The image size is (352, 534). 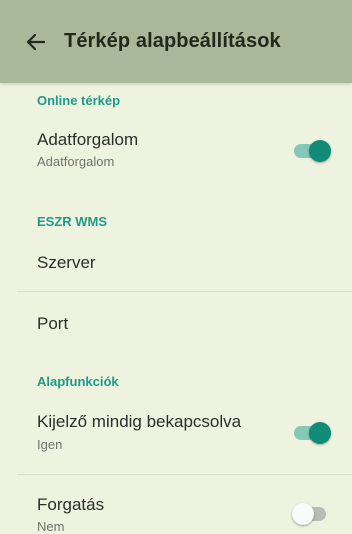 I want to click on section-header-basic-functions: Alapfunkciók, so click(x=78, y=381).